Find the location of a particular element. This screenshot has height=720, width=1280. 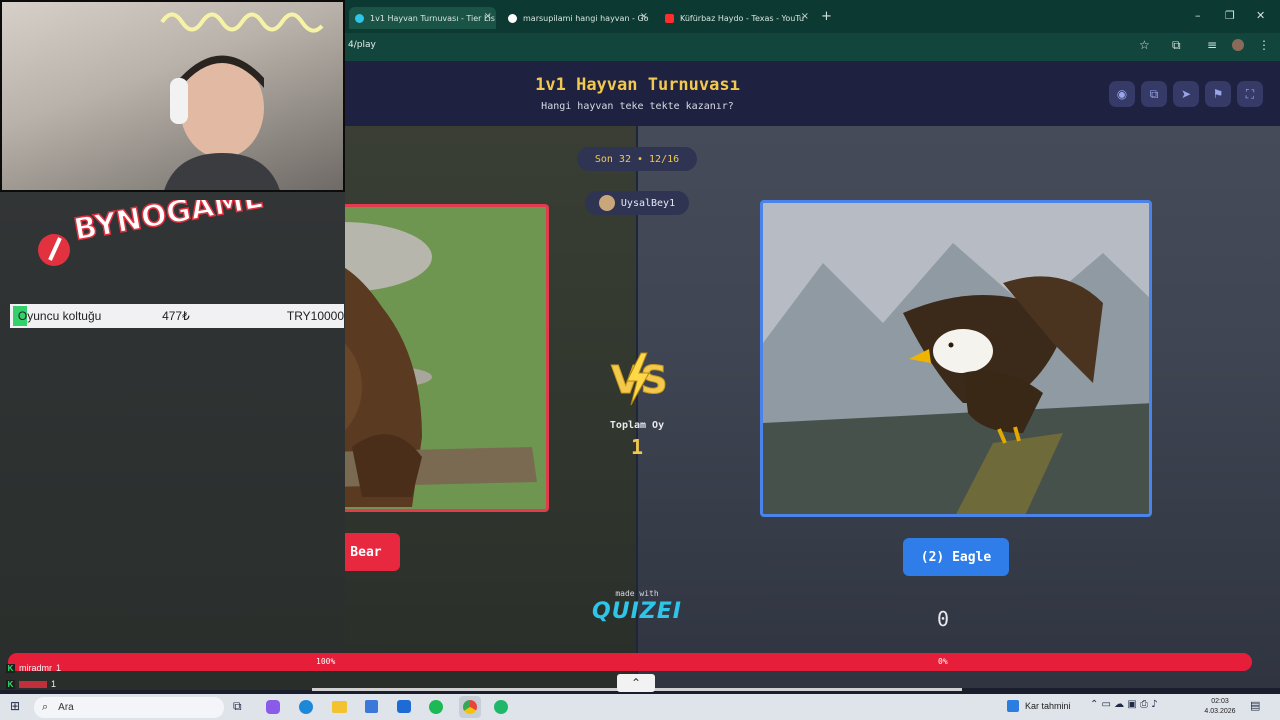

bynogame-overlay-logo: BYNOGAME is located at coordinates (152, 233).